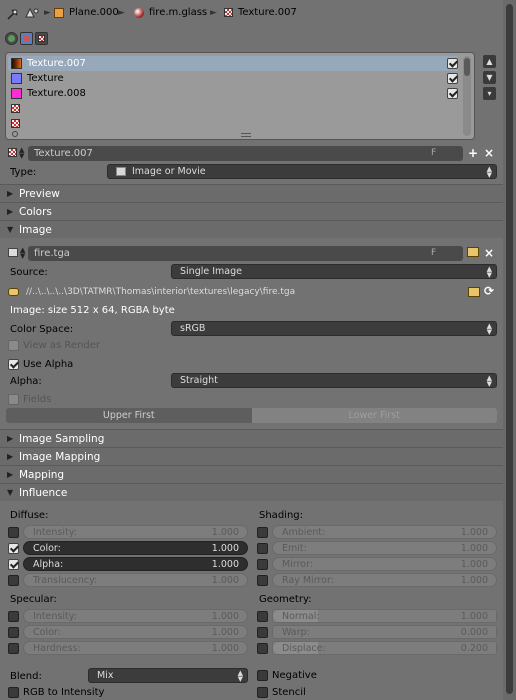  Describe the element at coordinates (467, 96) in the screenshot. I see `list-scrollbar` at that location.